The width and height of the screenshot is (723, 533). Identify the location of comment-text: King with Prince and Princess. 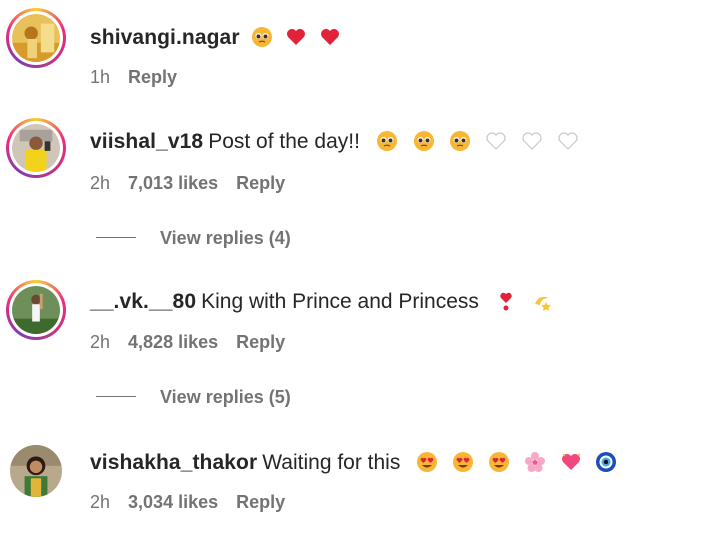
(340, 301).